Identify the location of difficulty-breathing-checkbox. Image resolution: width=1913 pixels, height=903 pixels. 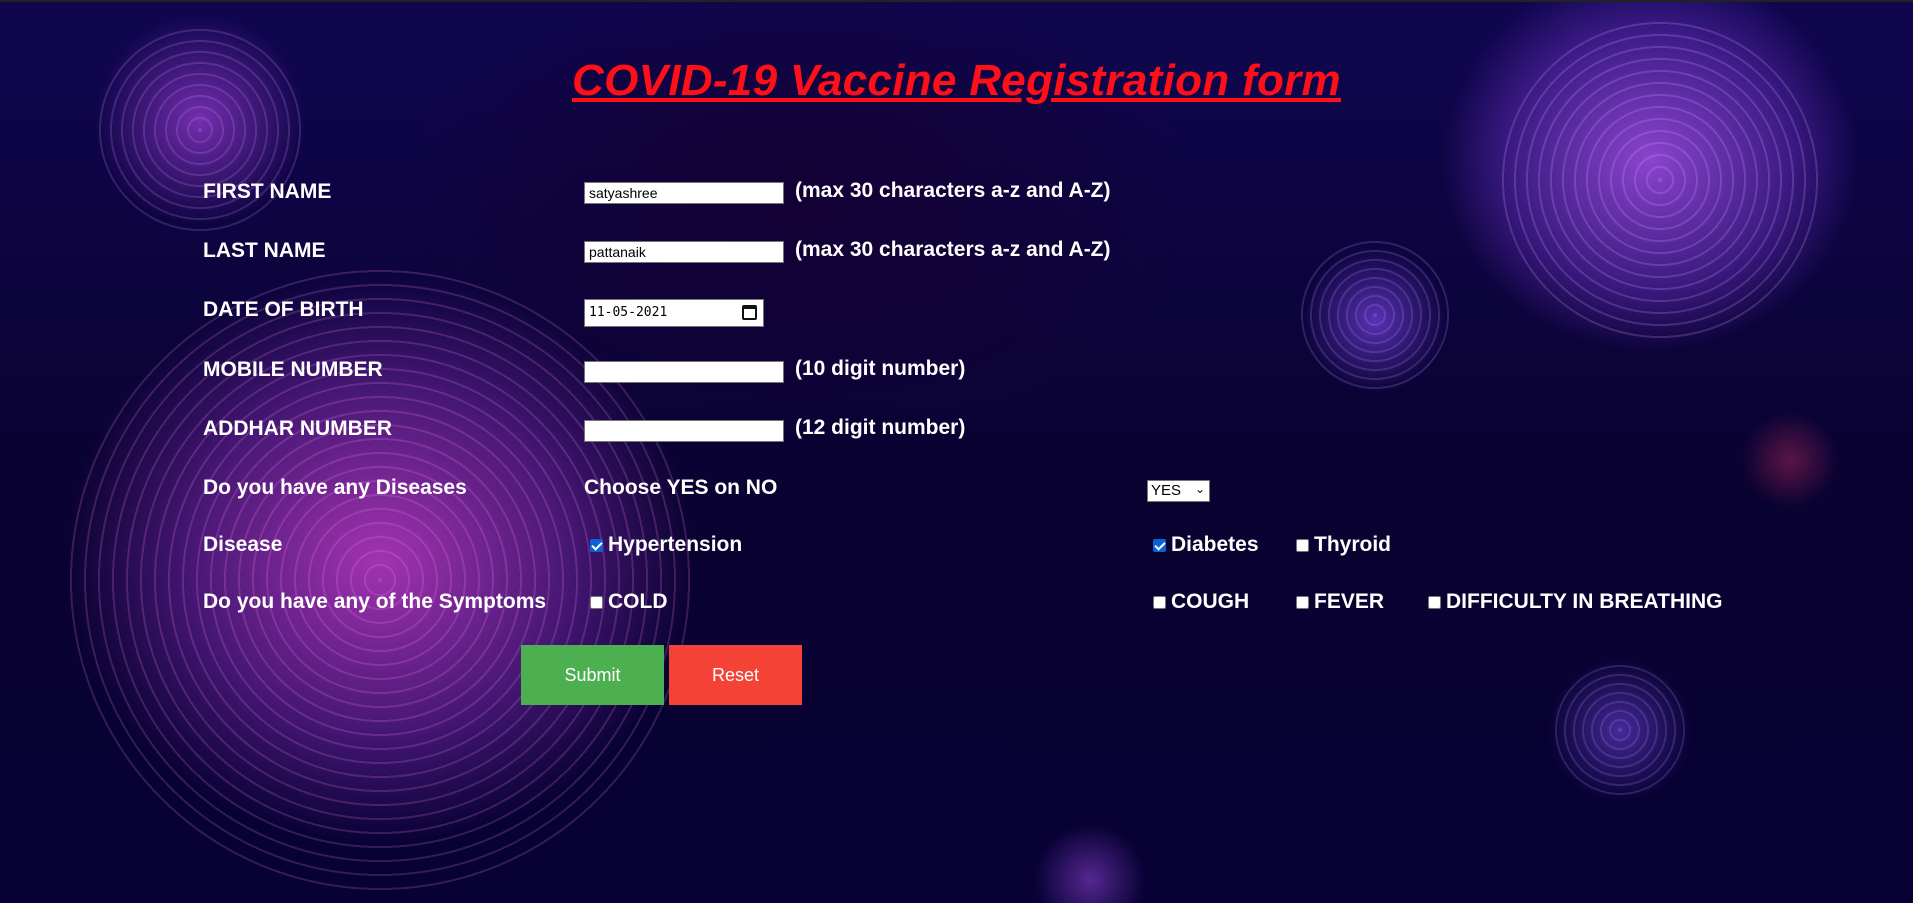
(1434, 602).